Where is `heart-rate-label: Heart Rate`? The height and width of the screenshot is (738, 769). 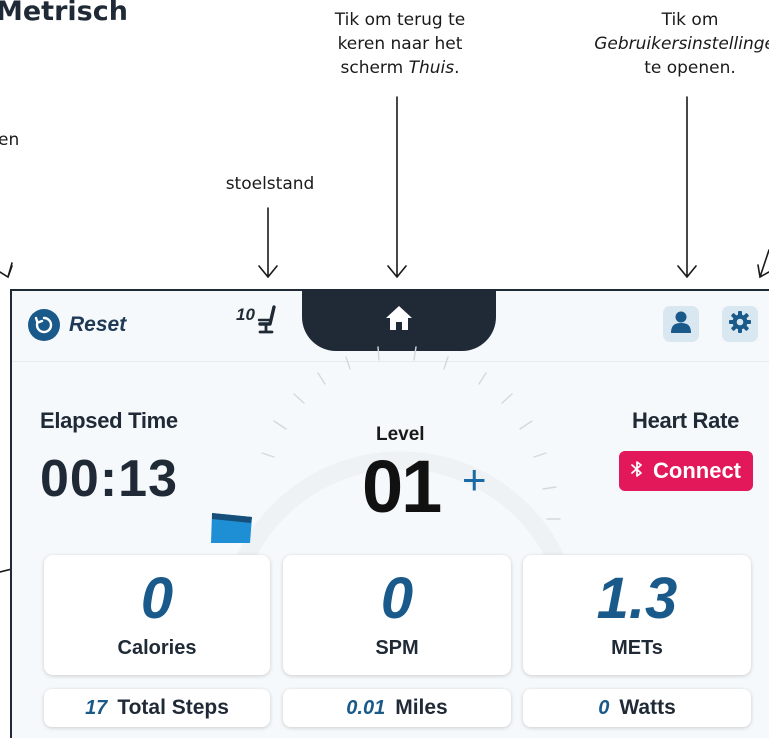 heart-rate-label: Heart Rate is located at coordinates (686, 420).